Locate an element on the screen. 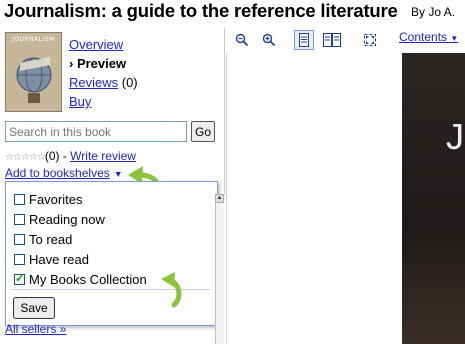 The height and width of the screenshot is (344, 465). to-read-checkbox is located at coordinates (19, 239).